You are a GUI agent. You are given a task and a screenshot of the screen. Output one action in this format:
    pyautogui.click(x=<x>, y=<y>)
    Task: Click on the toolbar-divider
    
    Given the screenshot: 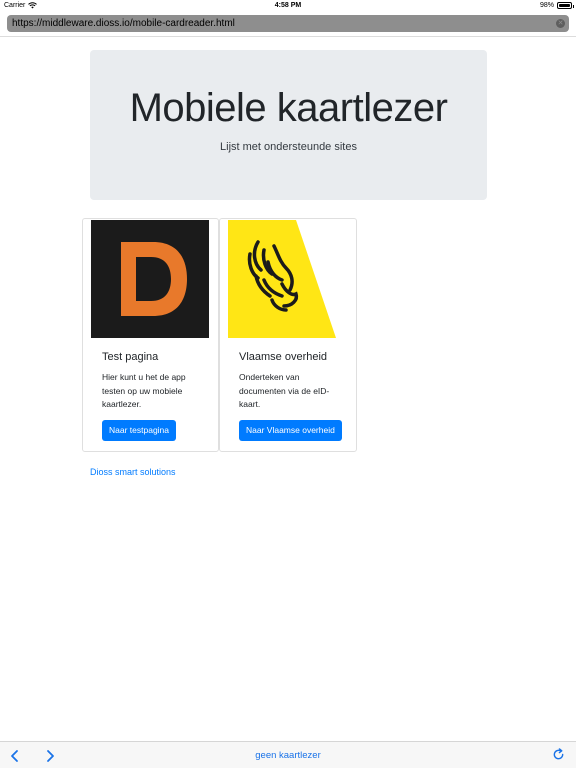 What is the action you would take?
    pyautogui.click(x=288, y=36)
    